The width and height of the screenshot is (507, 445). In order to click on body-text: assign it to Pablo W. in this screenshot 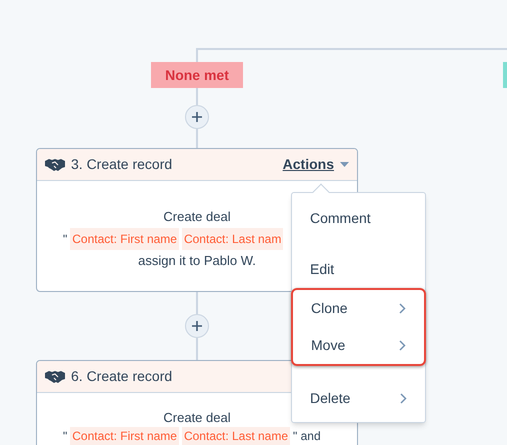, I will do `click(197, 261)`.